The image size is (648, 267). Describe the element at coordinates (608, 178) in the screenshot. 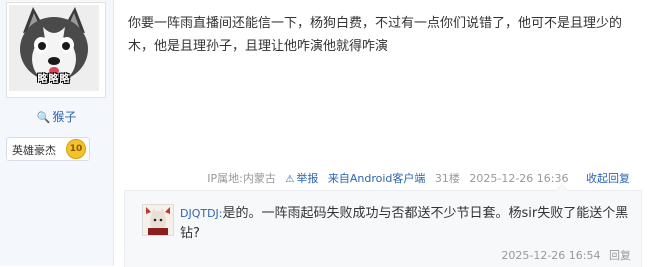

I see `collapse-replies-button: 收起回复` at that location.